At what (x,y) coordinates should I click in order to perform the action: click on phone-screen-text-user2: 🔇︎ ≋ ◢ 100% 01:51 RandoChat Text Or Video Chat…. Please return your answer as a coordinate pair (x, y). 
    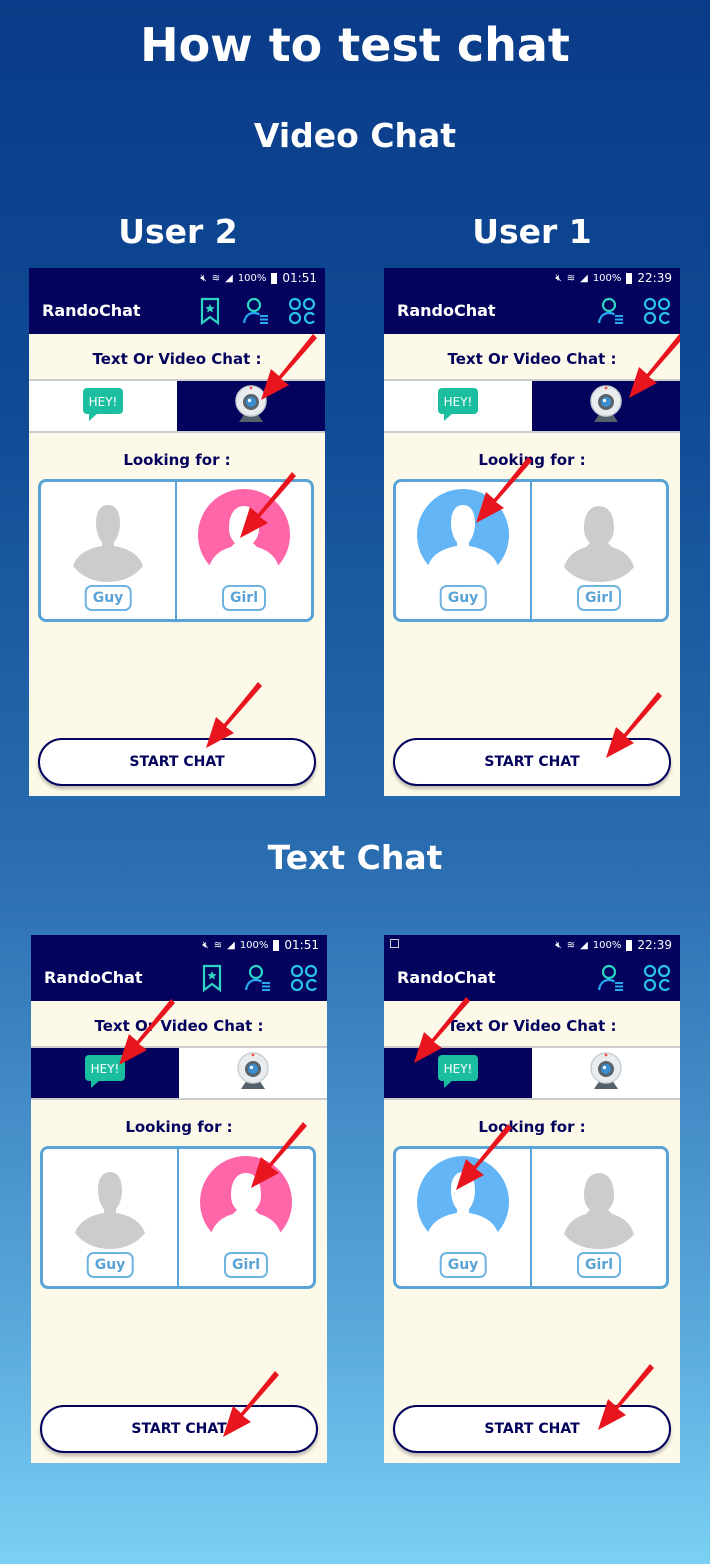
    Looking at the image, I should click on (179, 1199).